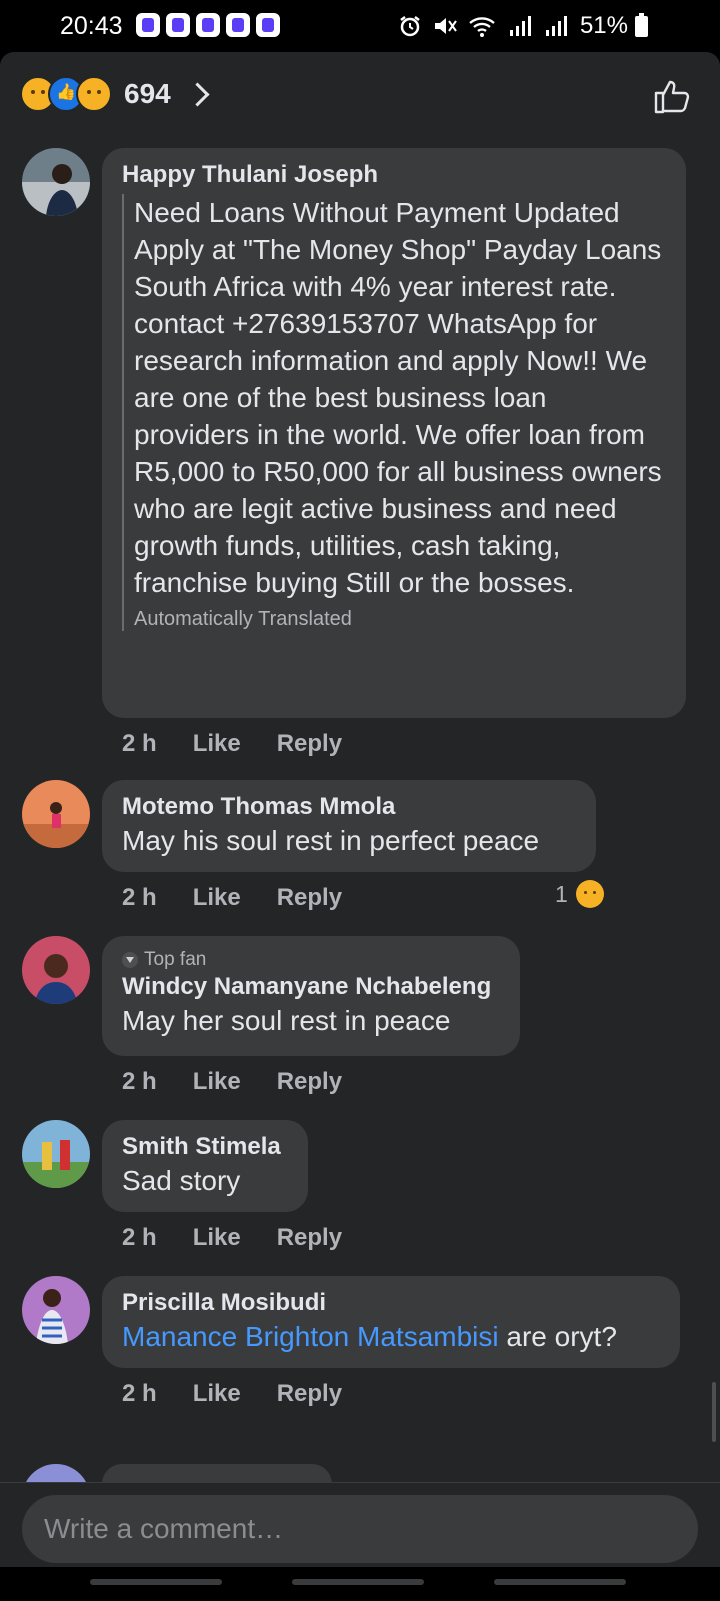  I want to click on sad-reaction-icon, so click(589, 894).